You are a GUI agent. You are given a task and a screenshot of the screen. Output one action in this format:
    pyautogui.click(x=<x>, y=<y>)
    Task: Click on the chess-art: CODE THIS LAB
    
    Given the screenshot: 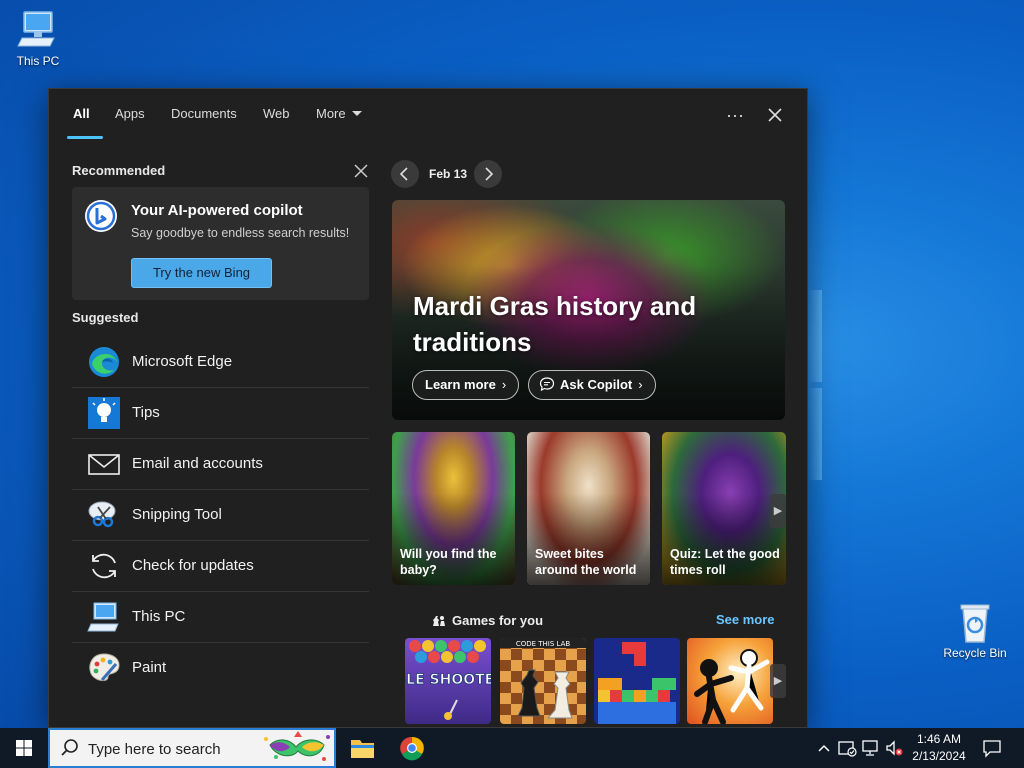 What is the action you would take?
    pyautogui.click(x=543, y=678)
    